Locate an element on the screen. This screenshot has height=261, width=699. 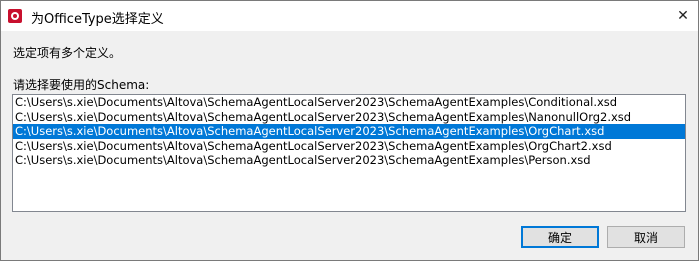
window-title: 为OfficeType选择定义 is located at coordinates (97, 19).